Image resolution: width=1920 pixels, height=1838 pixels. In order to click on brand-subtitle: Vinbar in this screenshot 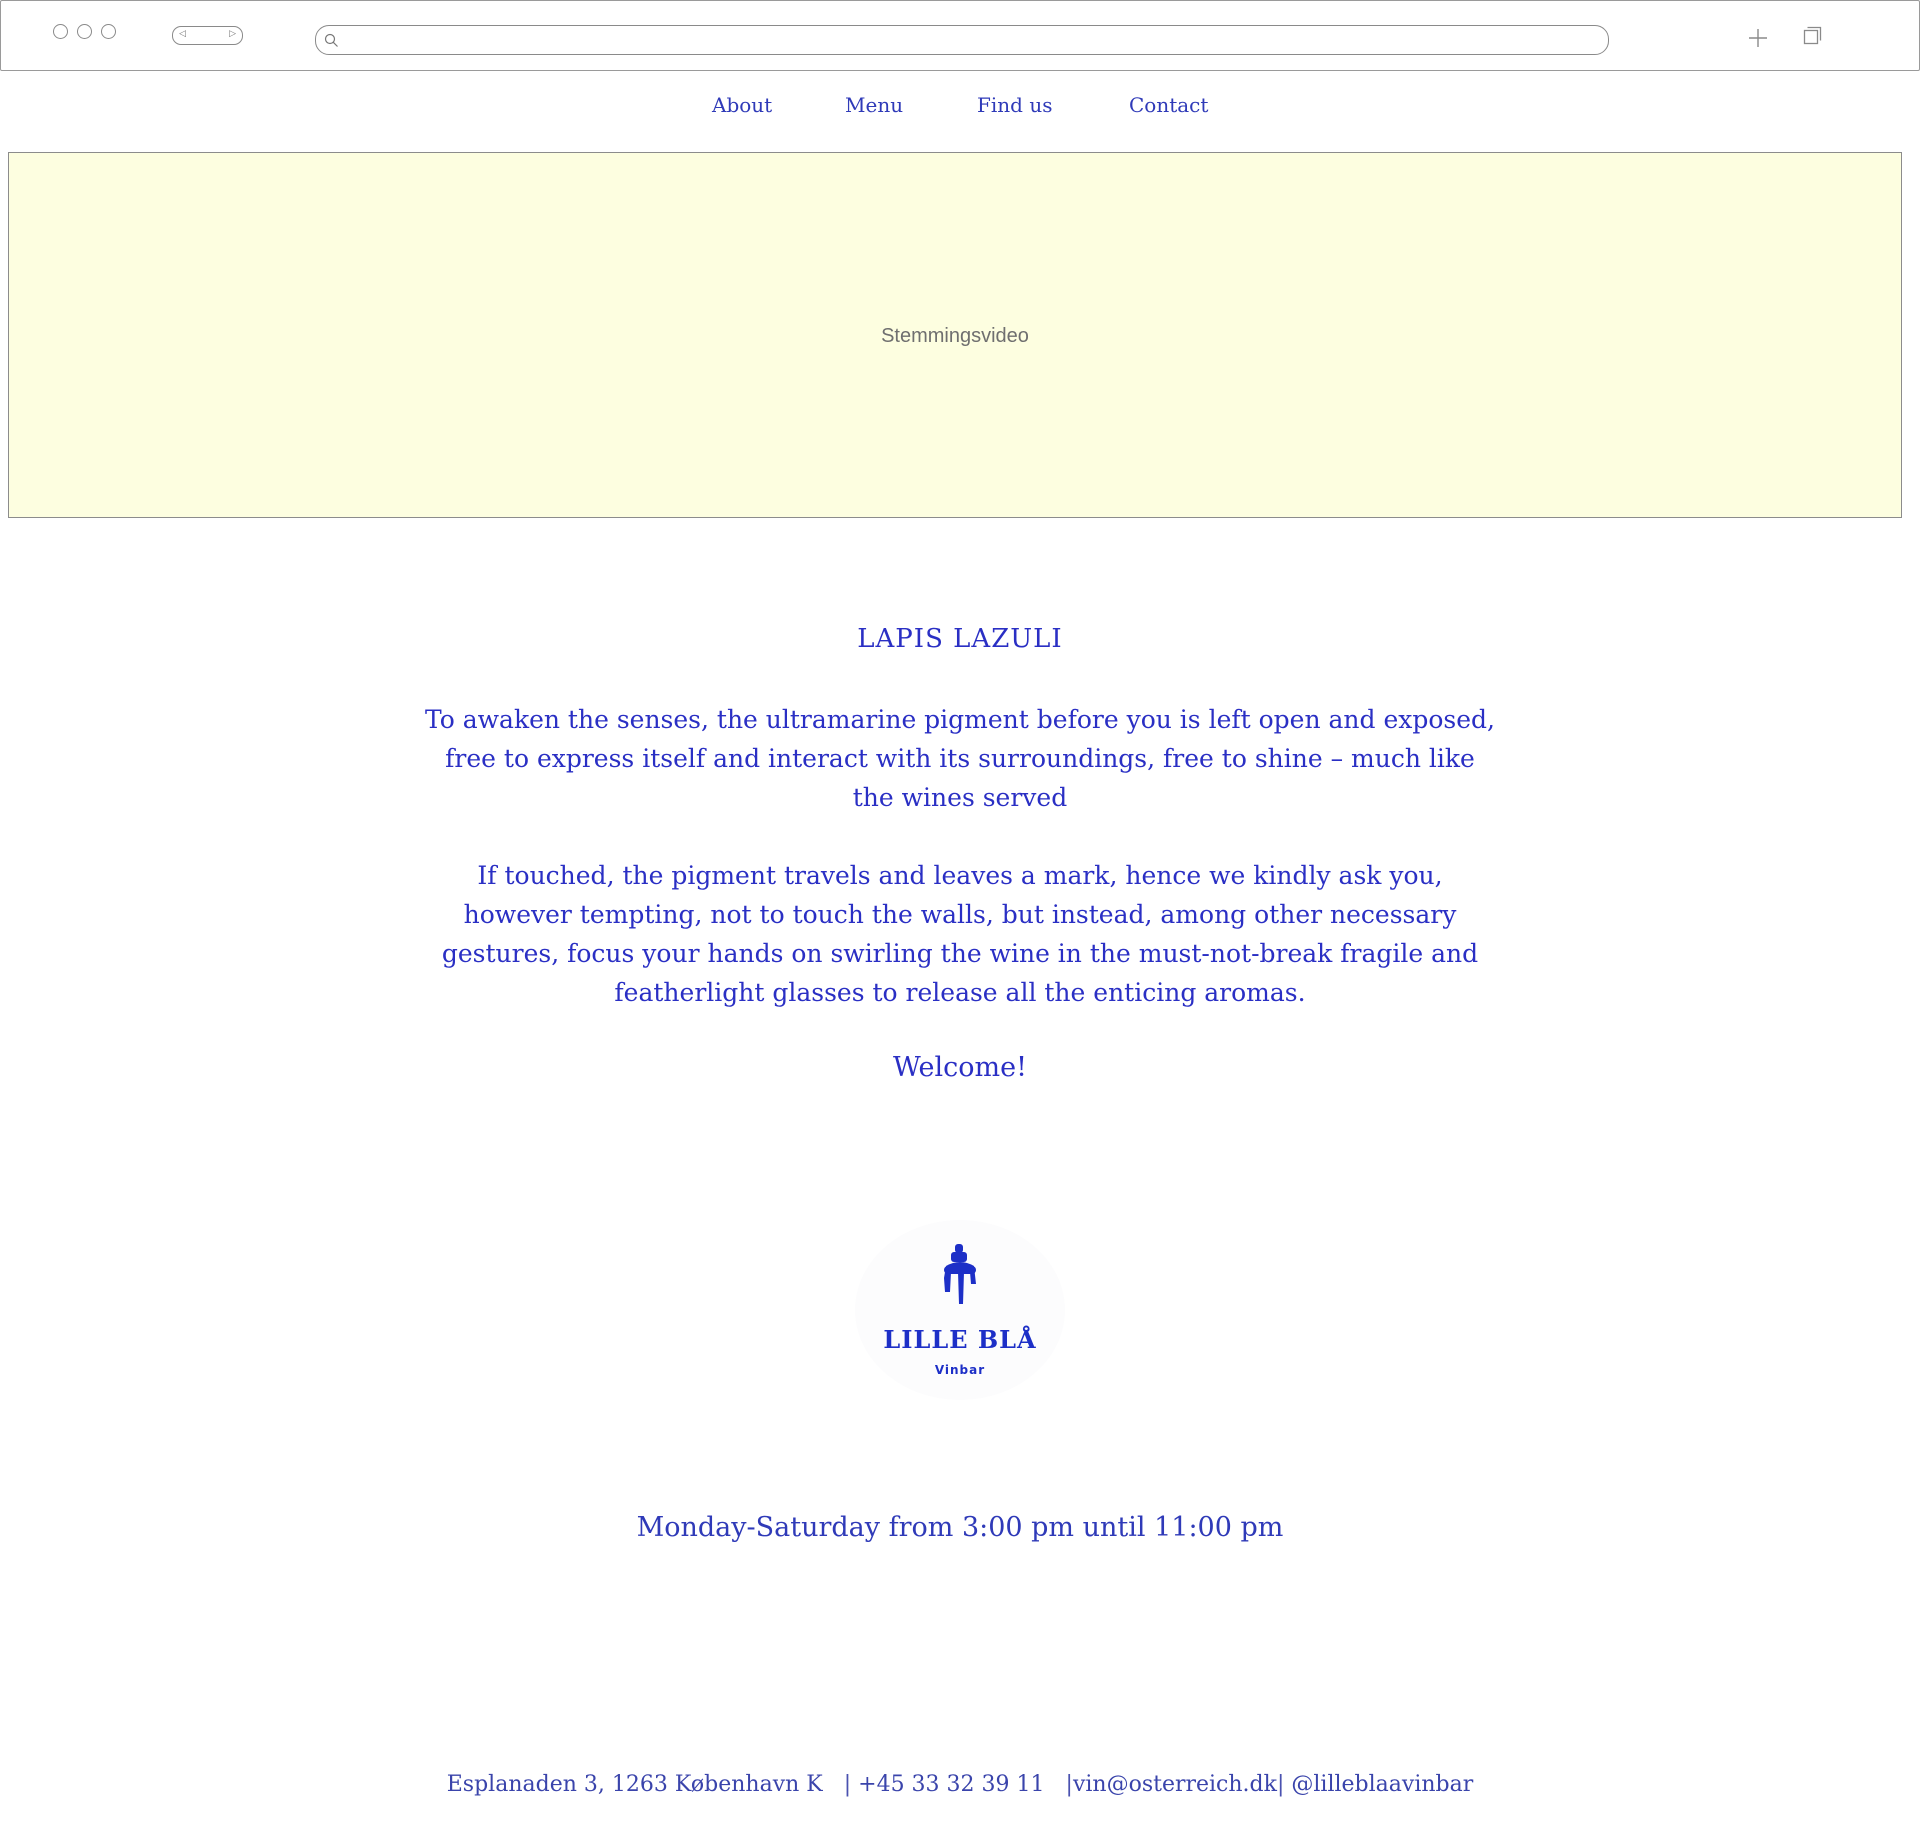, I will do `click(960, 1370)`.